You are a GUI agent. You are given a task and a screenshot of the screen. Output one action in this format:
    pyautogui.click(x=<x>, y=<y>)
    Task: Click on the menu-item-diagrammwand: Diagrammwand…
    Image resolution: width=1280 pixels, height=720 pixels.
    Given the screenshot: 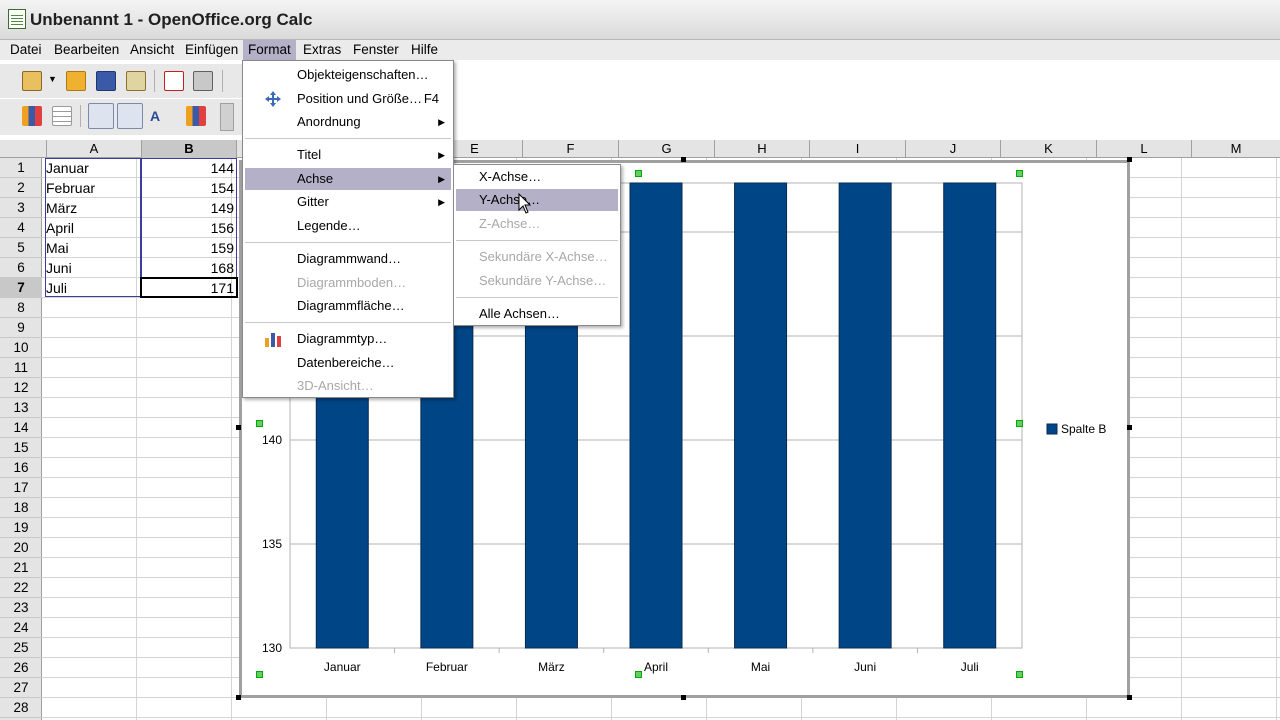 What is the action you would take?
    pyautogui.click(x=348, y=259)
    